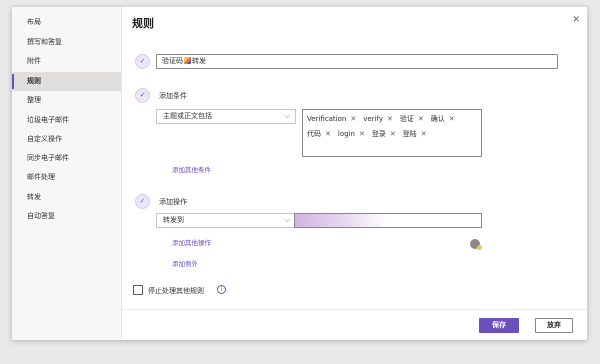 This screenshot has width=600, height=364. Describe the element at coordinates (66, 216) in the screenshot. I see `sidebar-item-auto-replies: 自动答复` at that location.